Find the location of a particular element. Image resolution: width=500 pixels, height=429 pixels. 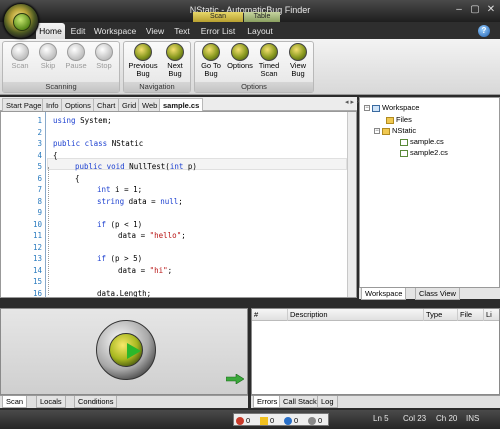

tree-item-sample2-cs: sample2.cs is located at coordinates (424, 152).